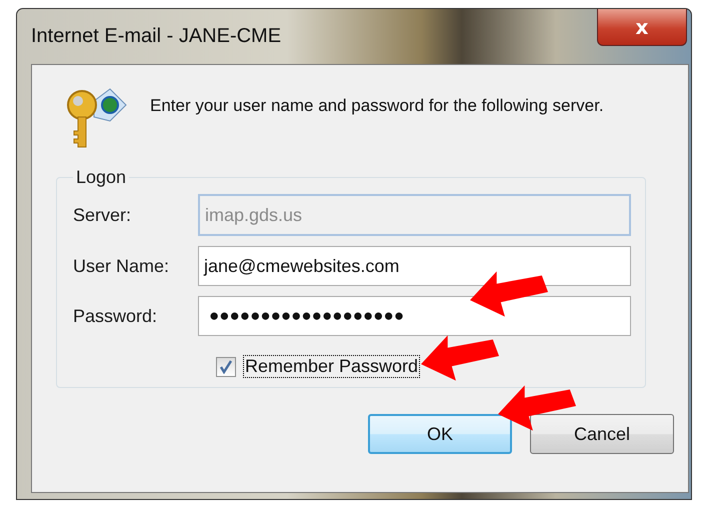 This screenshot has width=702, height=506. I want to click on cancel-button: Cancel, so click(602, 434).